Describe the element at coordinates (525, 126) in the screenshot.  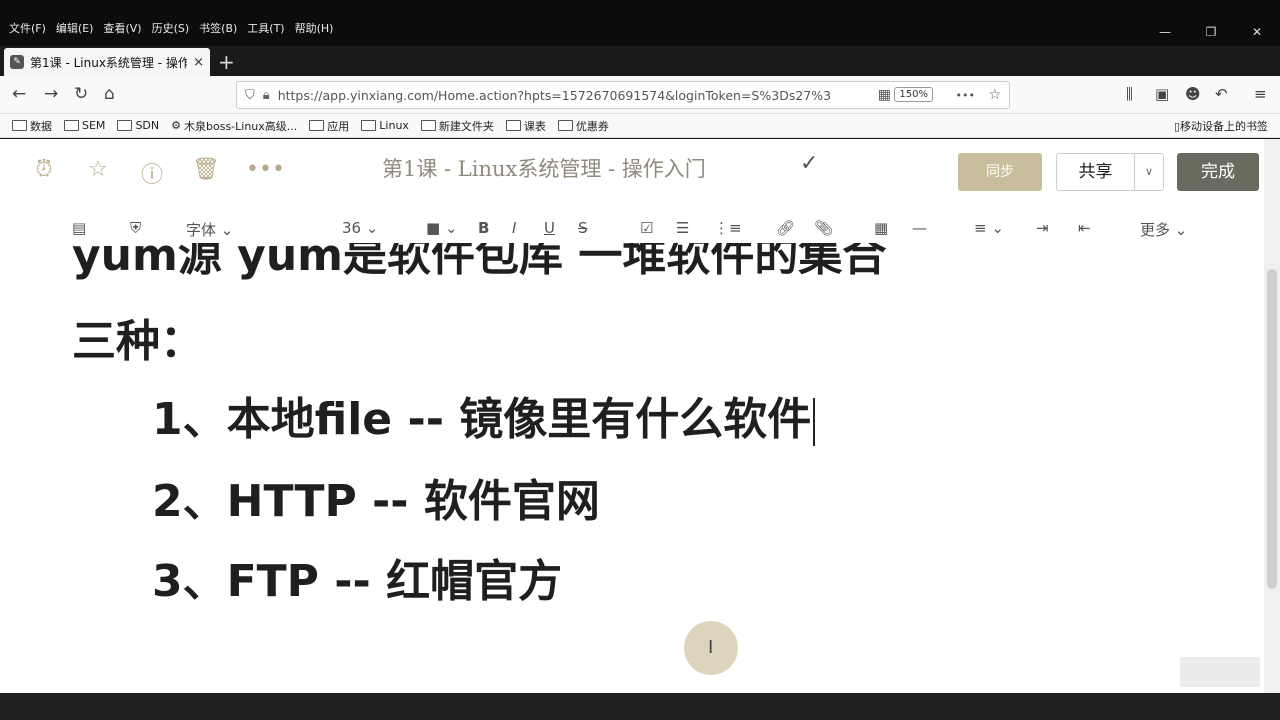
I see `bookmark-folder: 课表` at that location.